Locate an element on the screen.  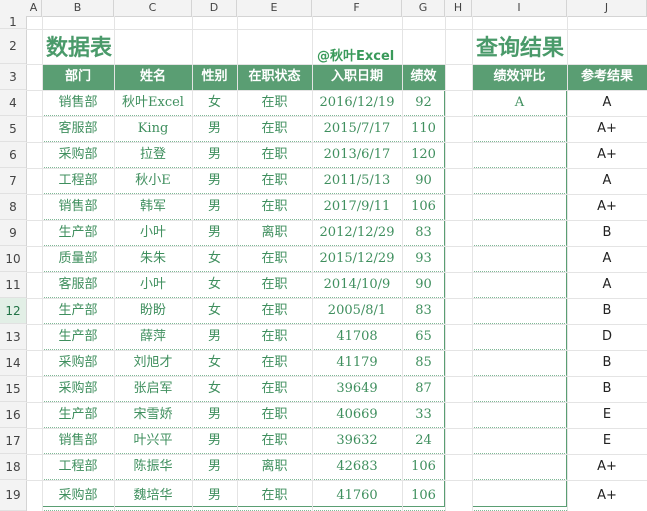
row-header-2: 2 is located at coordinates (13, 46).